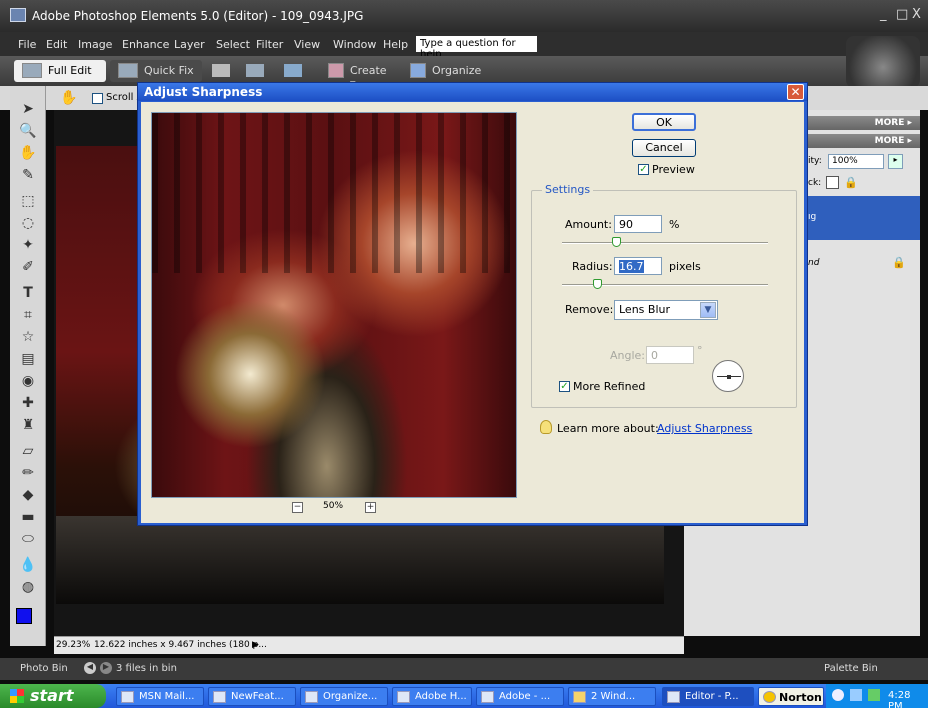 Image resolution: width=928 pixels, height=708 pixels. Describe the element at coordinates (24, 616) in the screenshot. I see `foreground-color-swatch` at that location.